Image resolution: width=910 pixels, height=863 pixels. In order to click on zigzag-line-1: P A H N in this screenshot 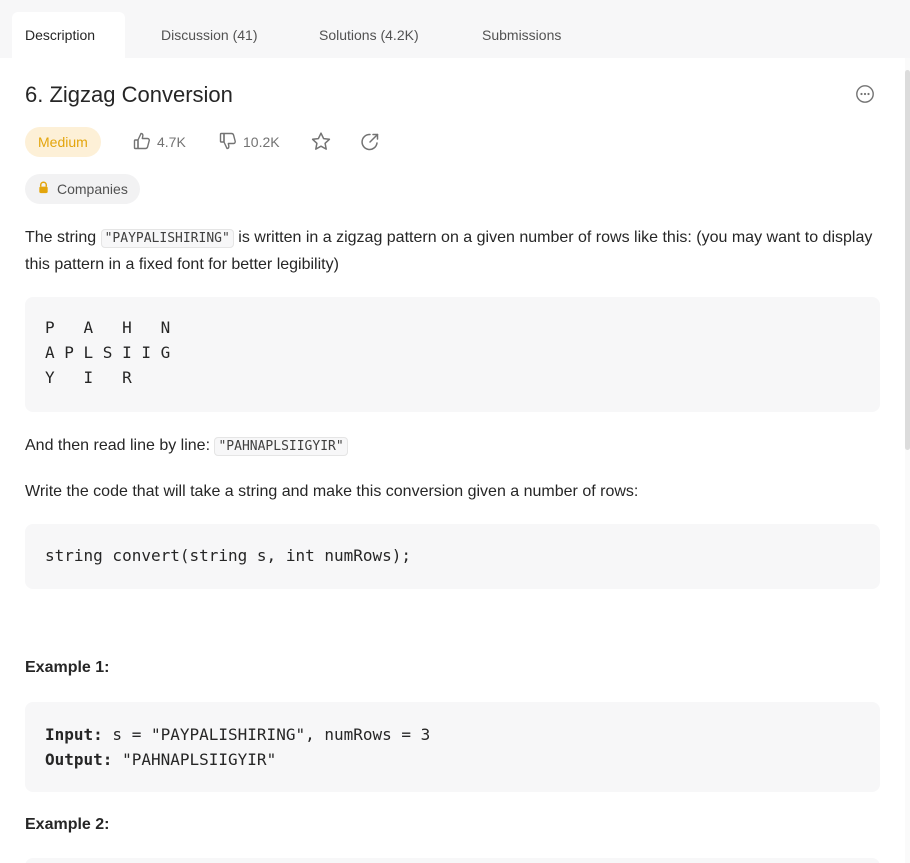, I will do `click(108, 327)`.